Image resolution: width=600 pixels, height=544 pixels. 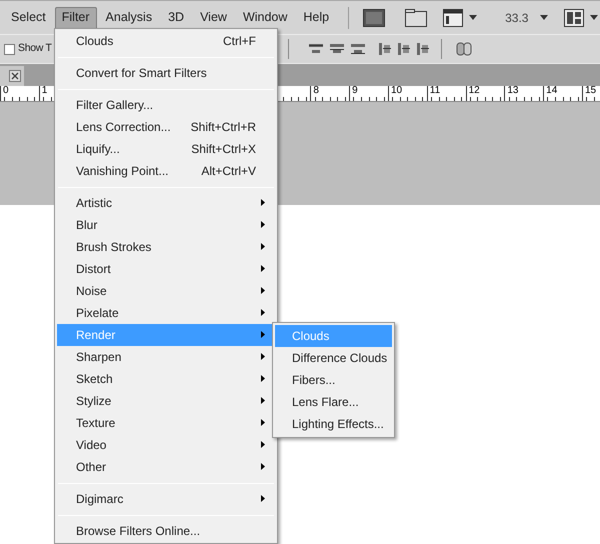 I want to click on checkbox-label: Show T, so click(x=35, y=48).